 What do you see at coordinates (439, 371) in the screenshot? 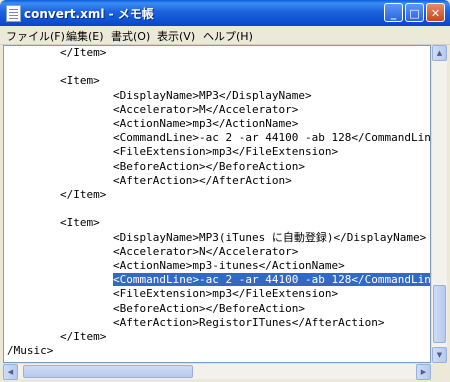
I see `size-grip` at bounding box center [439, 371].